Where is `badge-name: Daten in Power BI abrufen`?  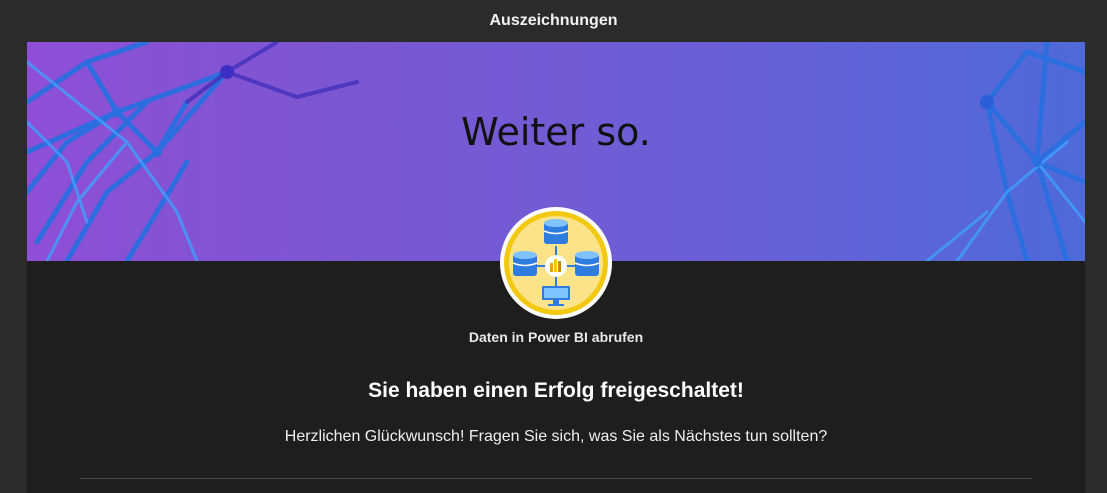
badge-name: Daten in Power BI abrufen is located at coordinates (556, 337).